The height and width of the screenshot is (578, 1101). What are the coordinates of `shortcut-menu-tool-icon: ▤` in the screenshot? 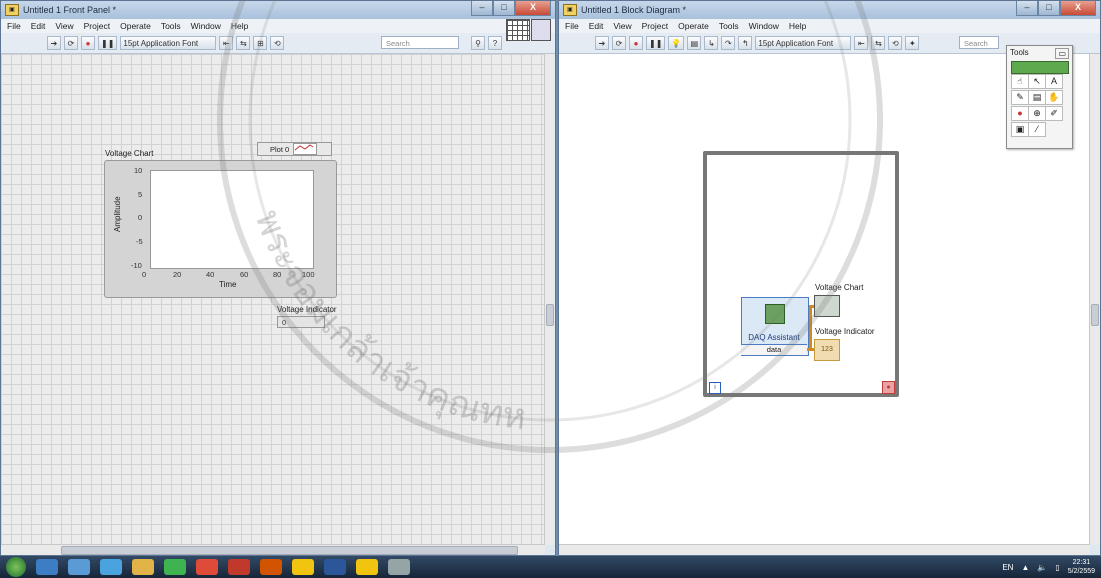 It's located at (1037, 97).